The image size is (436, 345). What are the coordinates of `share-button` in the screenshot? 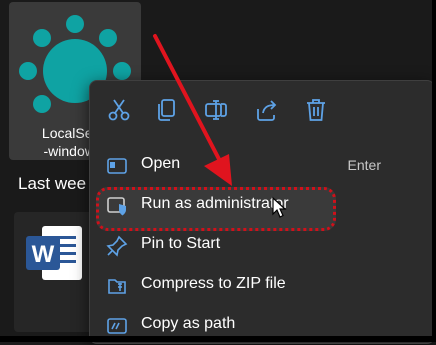 It's located at (267, 110).